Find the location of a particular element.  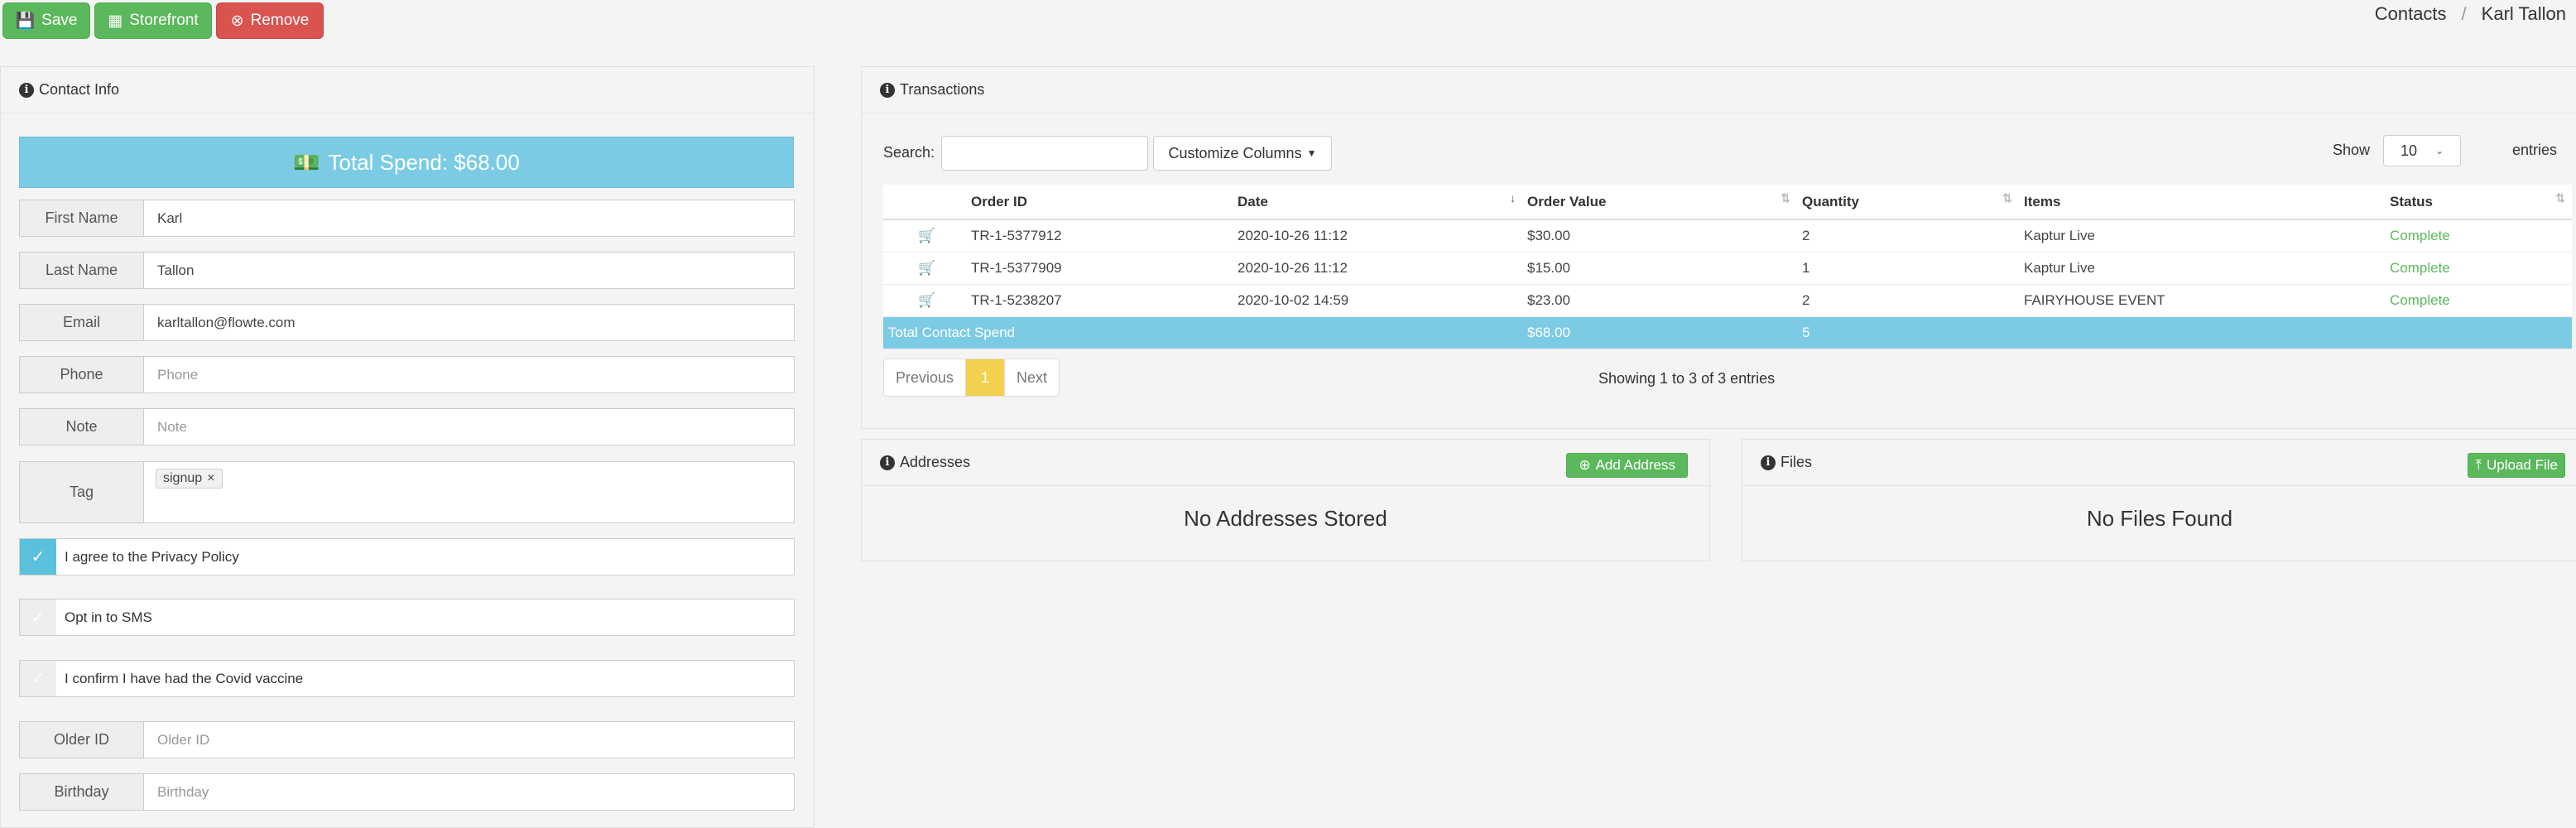

covid-checkbox-row: ✓ I confirm I have had the Covid vaccine is located at coordinates (407, 678).